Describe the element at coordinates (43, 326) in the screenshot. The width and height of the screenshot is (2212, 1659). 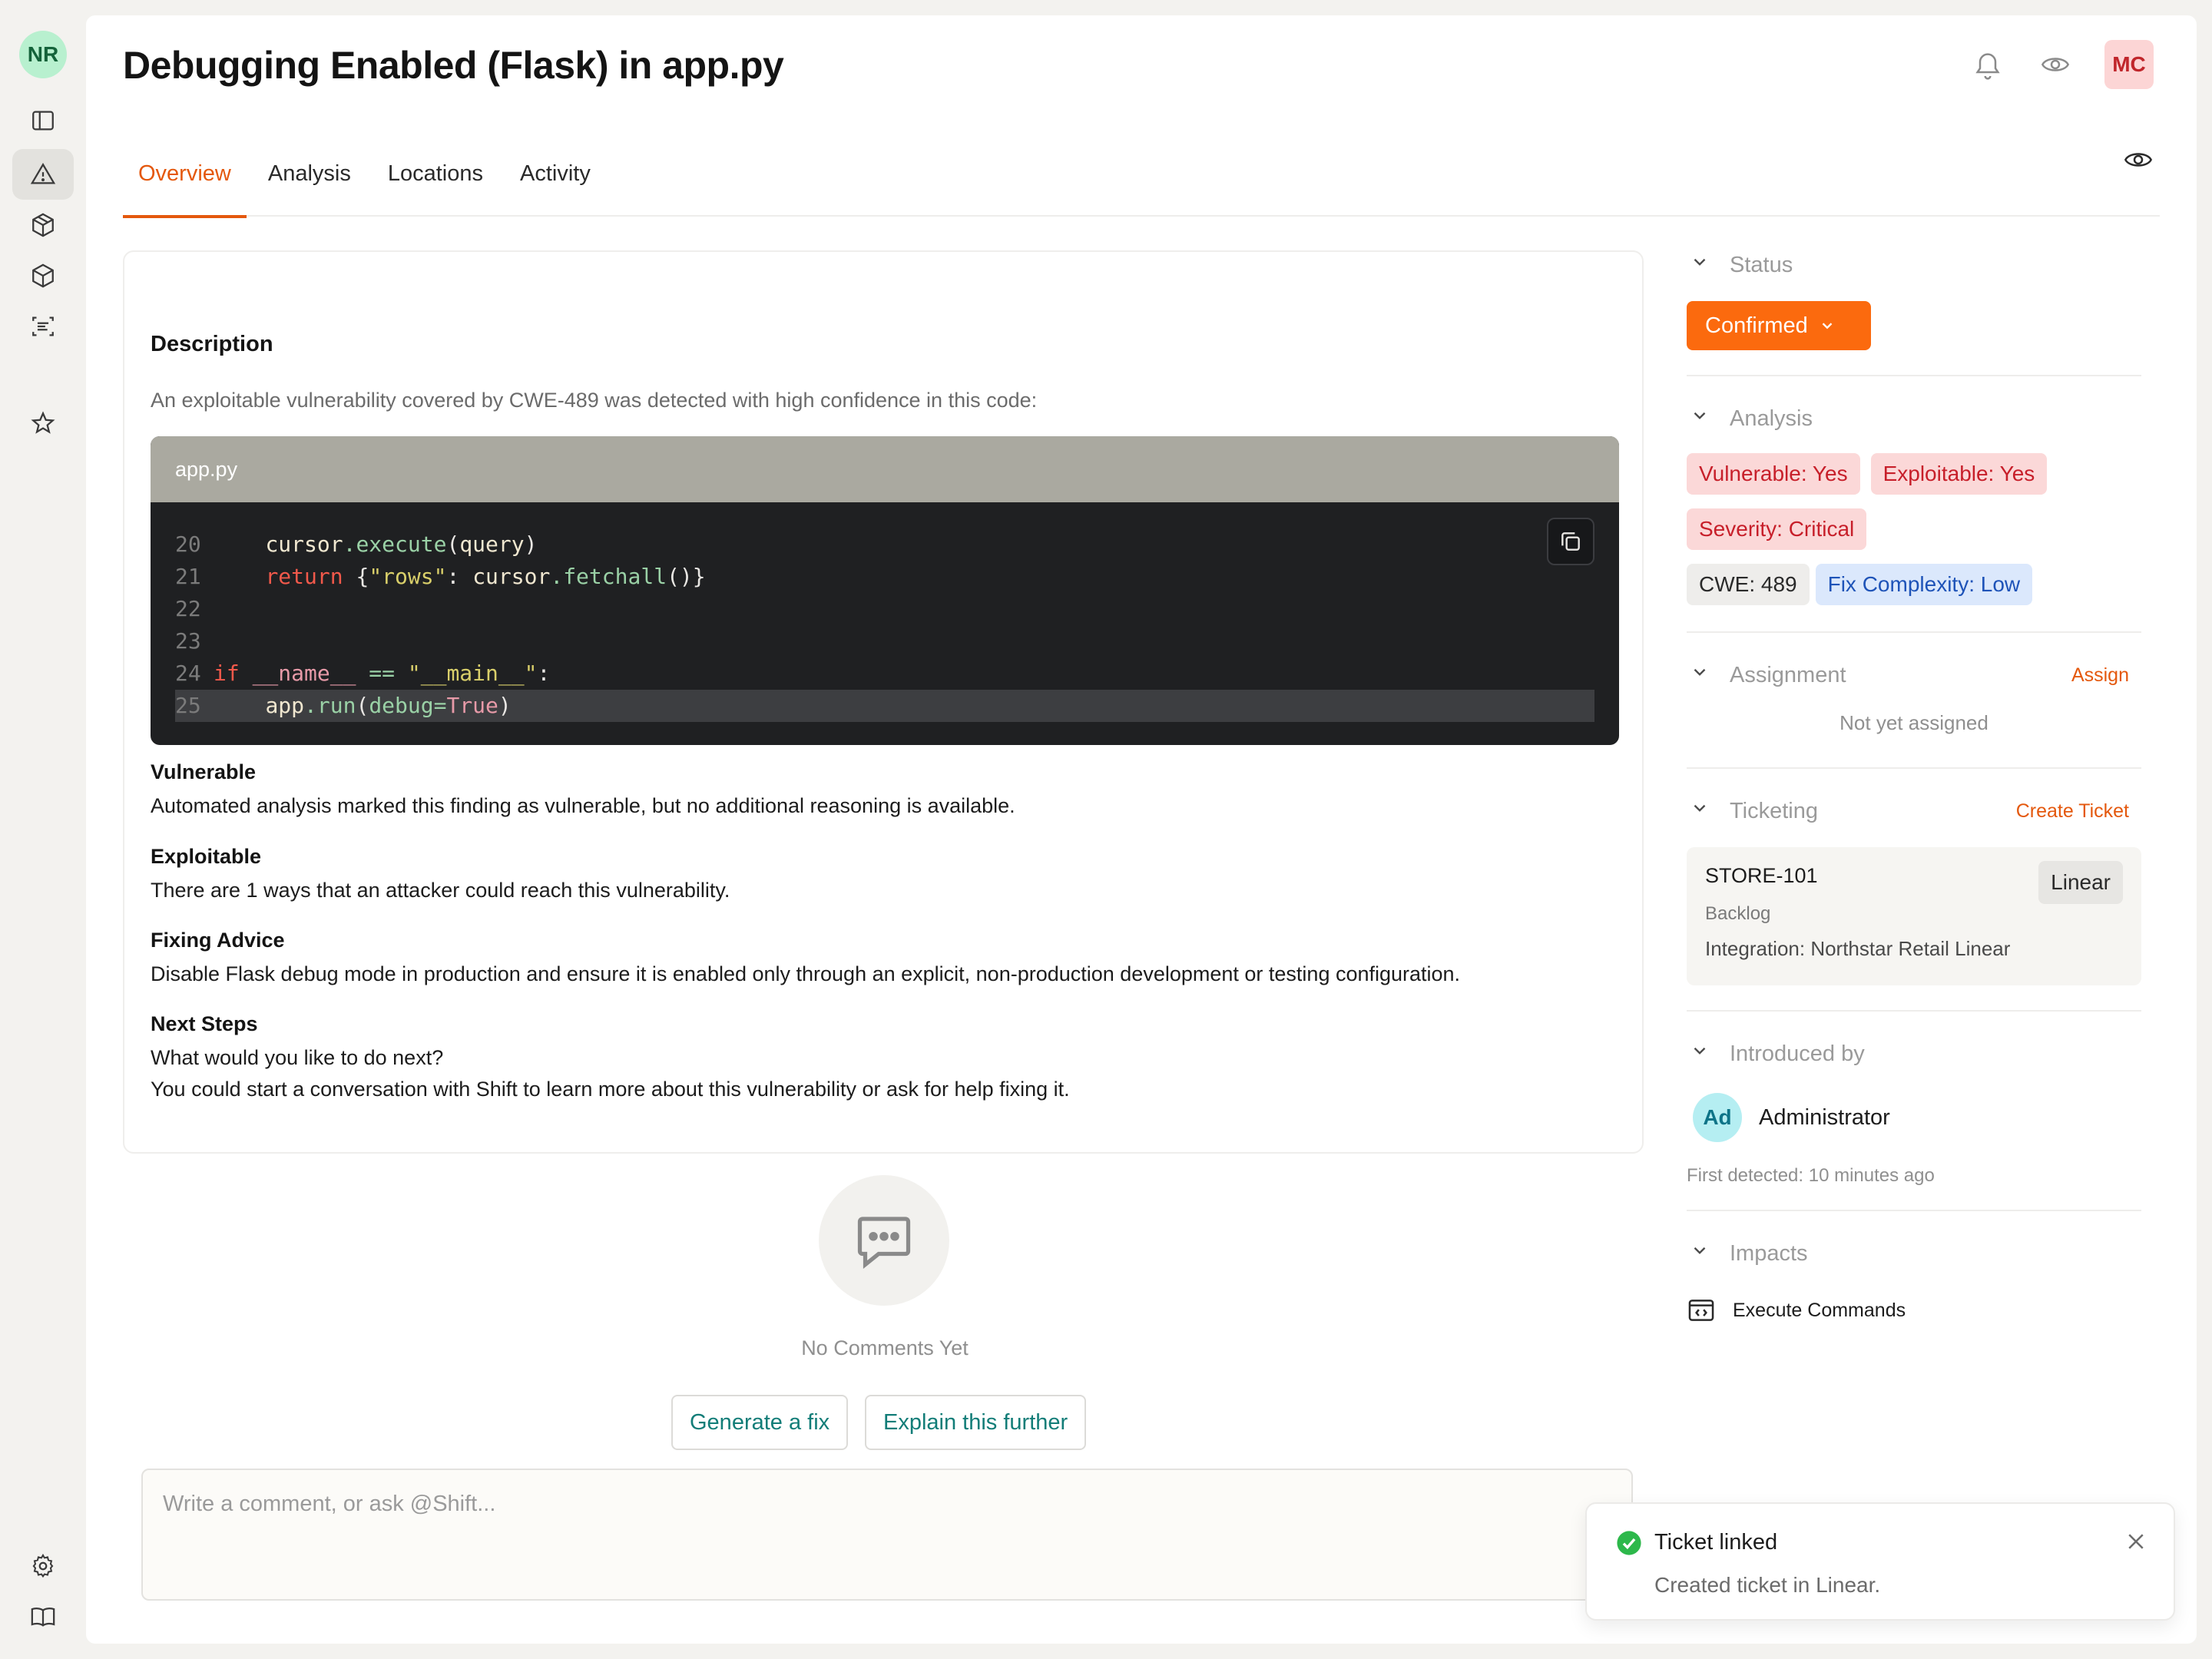
I see `scan-text-icon` at that location.